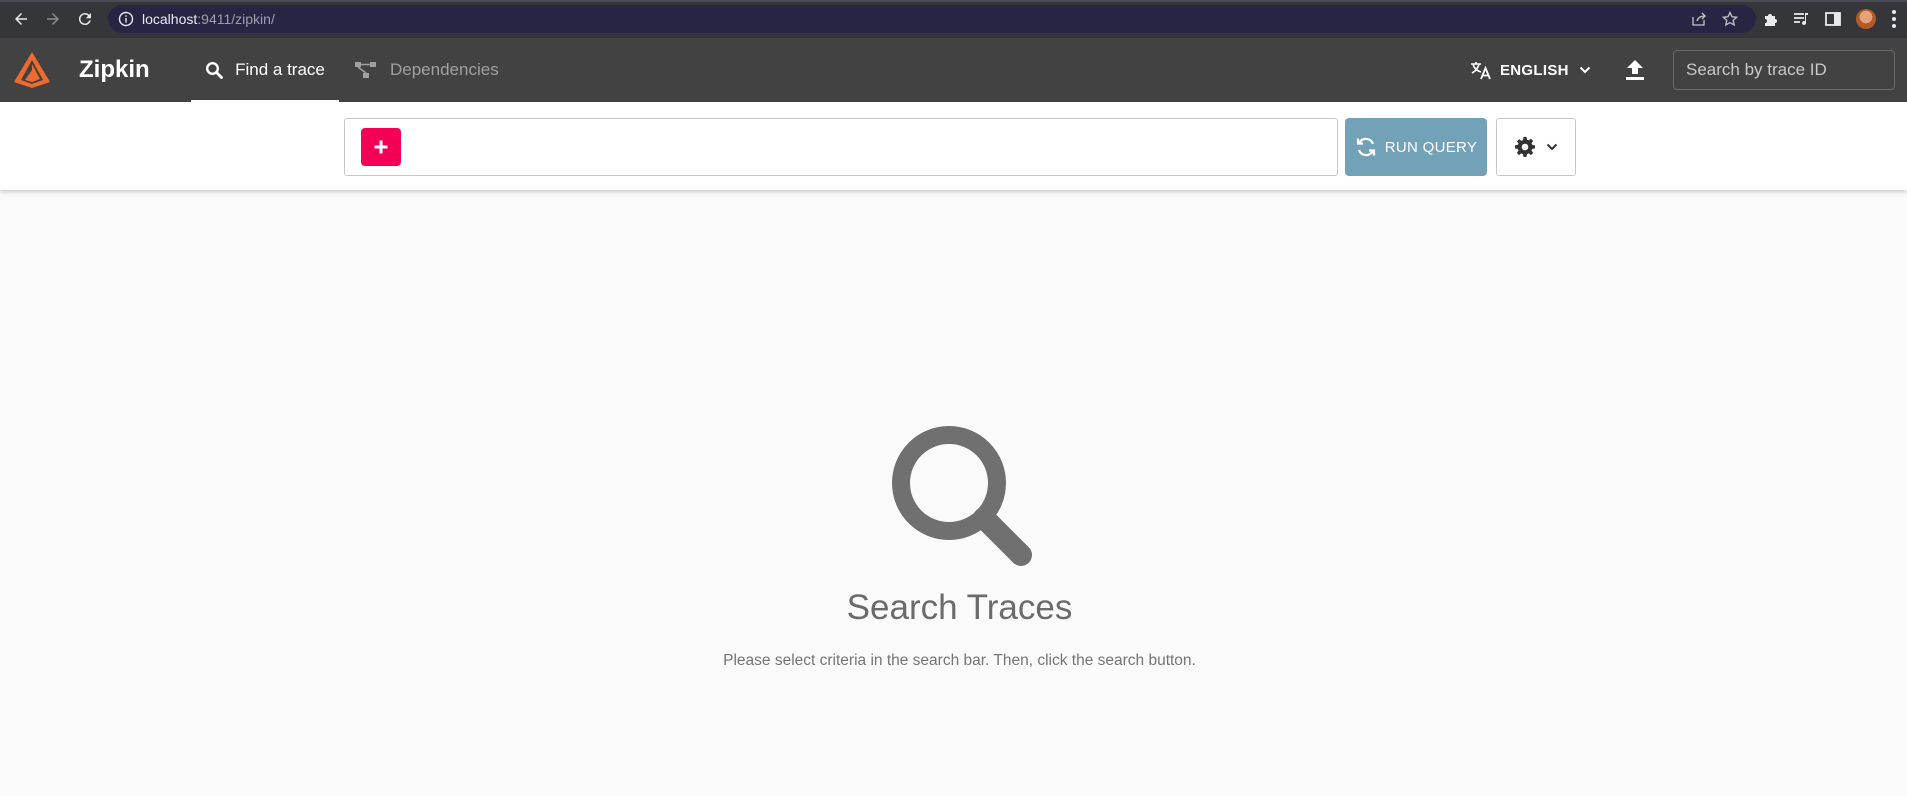  What do you see at coordinates (962, 496) in the screenshot?
I see `magnifier-icon` at bounding box center [962, 496].